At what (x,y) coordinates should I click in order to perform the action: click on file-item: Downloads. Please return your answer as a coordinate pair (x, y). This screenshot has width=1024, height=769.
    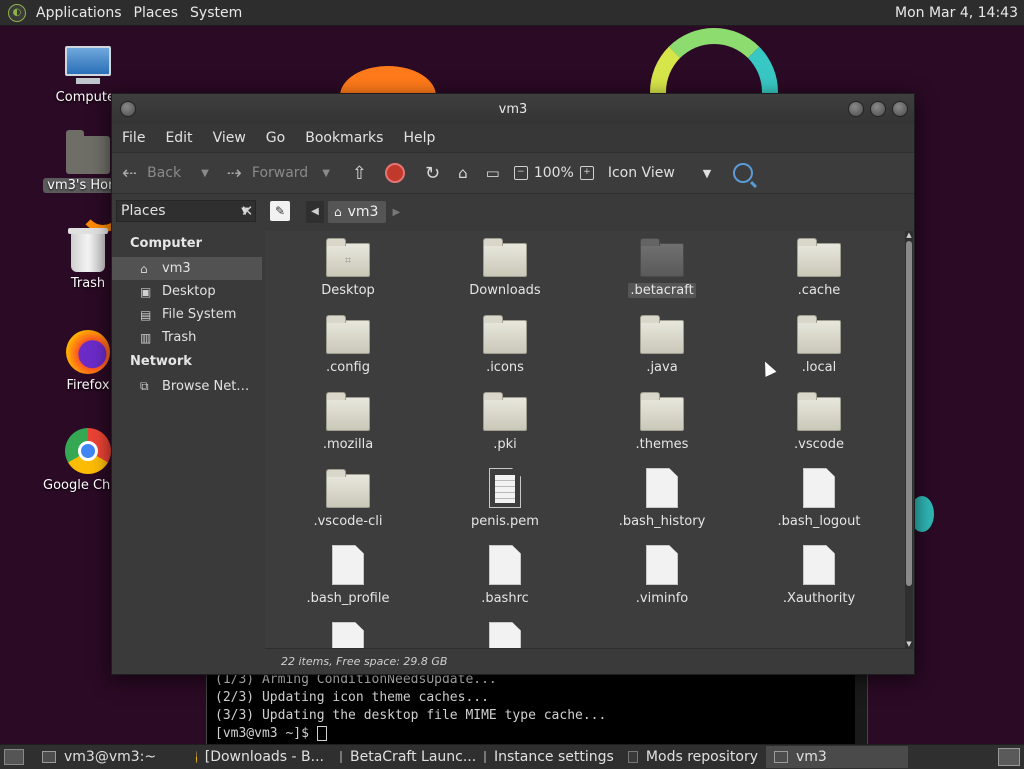
    Looking at the image, I should click on (505, 267).